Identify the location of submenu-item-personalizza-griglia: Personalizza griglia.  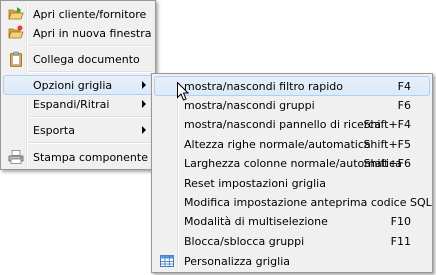
(292, 261).